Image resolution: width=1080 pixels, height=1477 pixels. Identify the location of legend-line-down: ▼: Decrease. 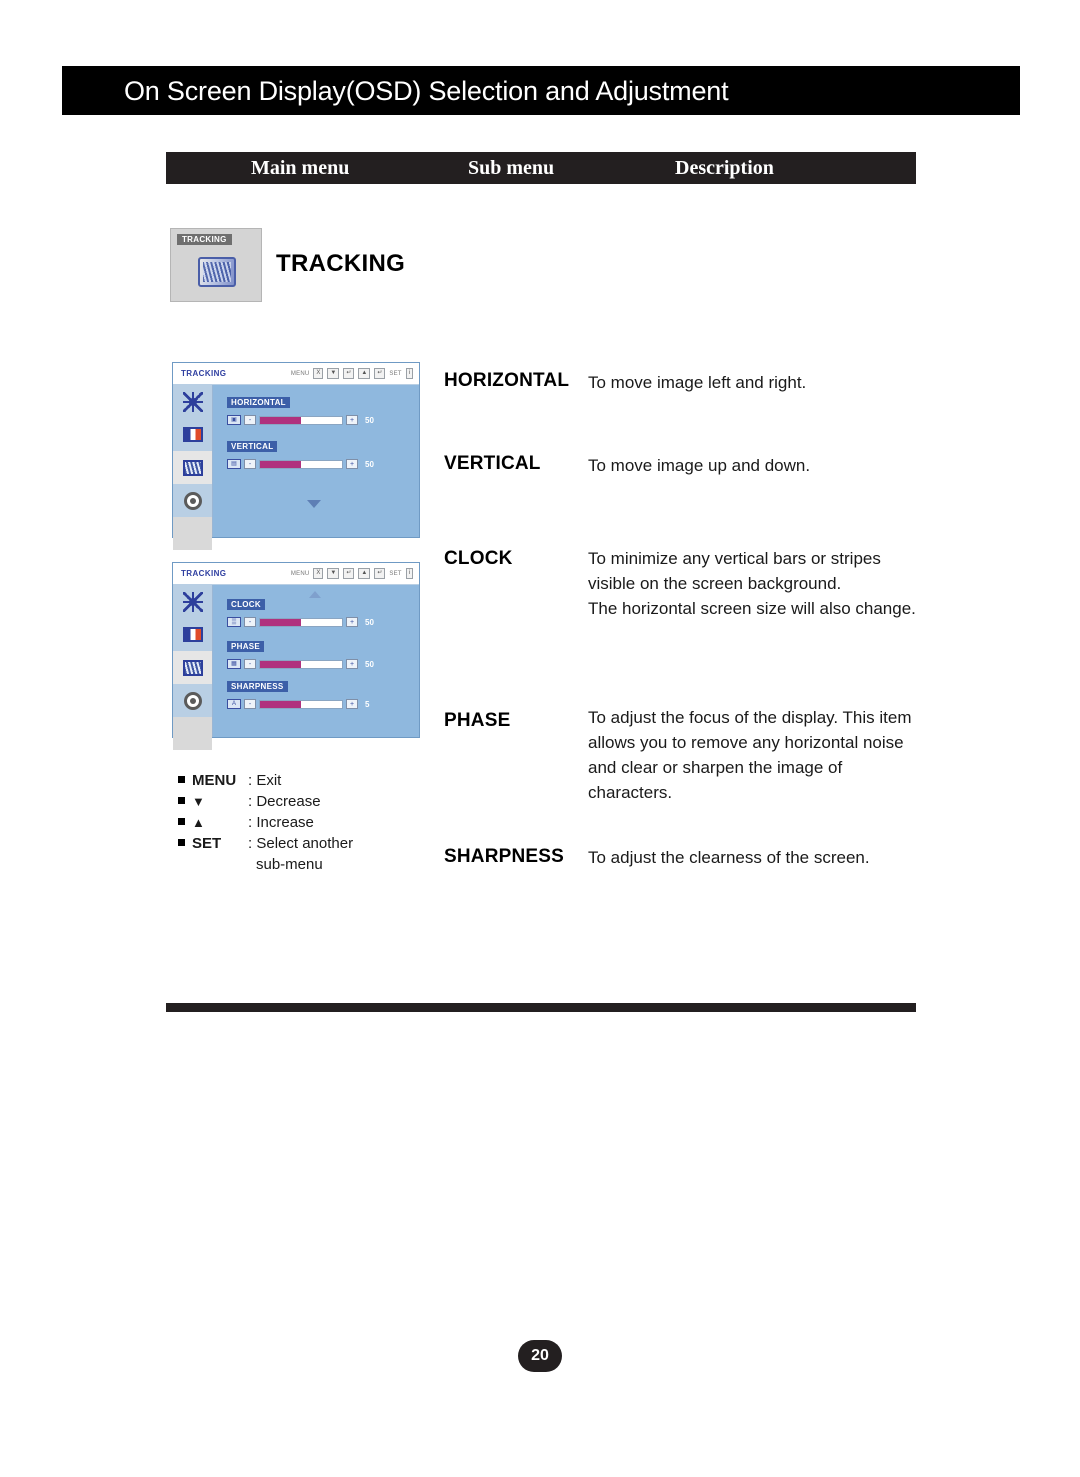
(298, 803).